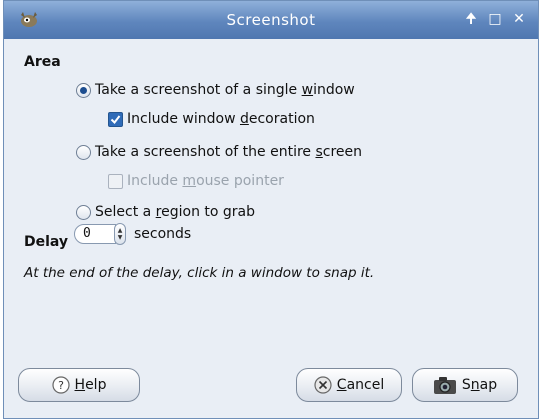 This screenshot has height=419, width=542. What do you see at coordinates (115, 181) in the screenshot?
I see `mouse-pointer-checkbox` at bounding box center [115, 181].